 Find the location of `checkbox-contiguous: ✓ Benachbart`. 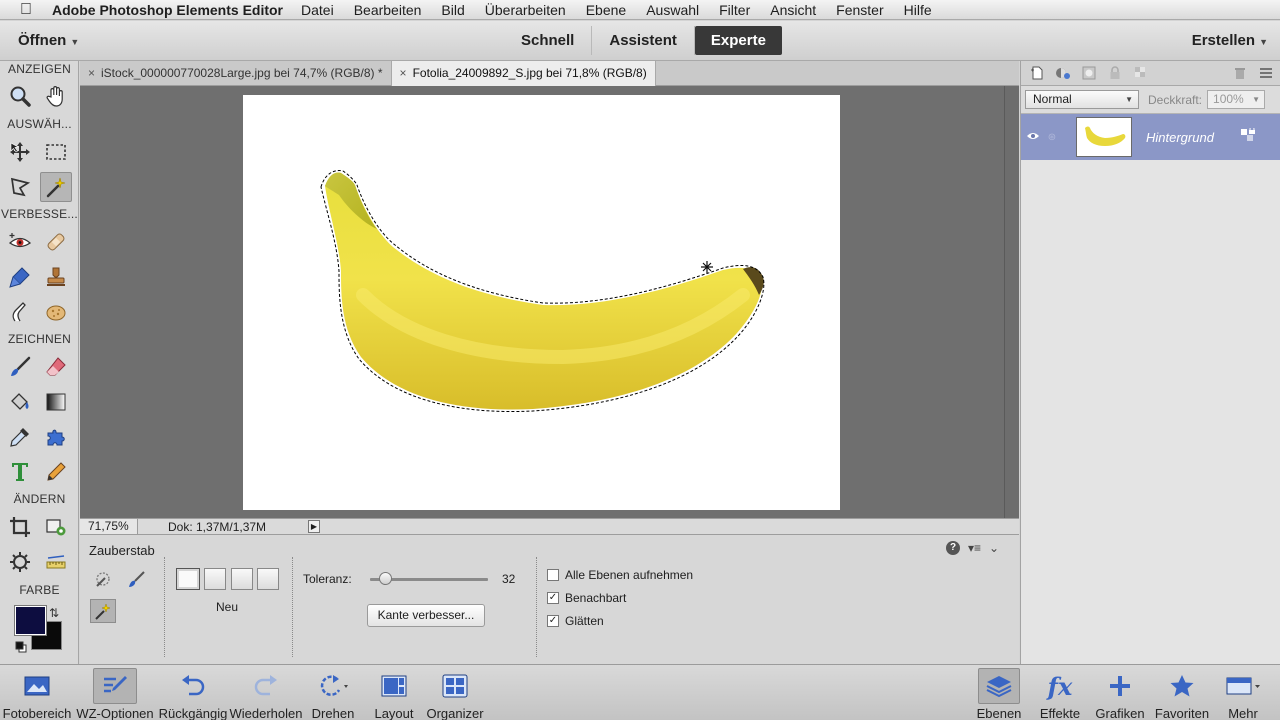

checkbox-contiguous: ✓ Benachbart is located at coordinates (586, 598).